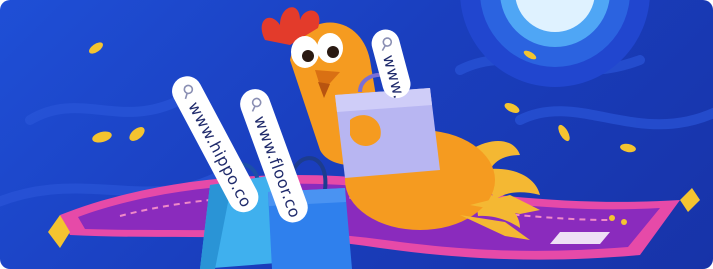 This screenshot has width=713, height=269. Describe the element at coordinates (555, 43) in the screenshot. I see `moon-icon` at that location.